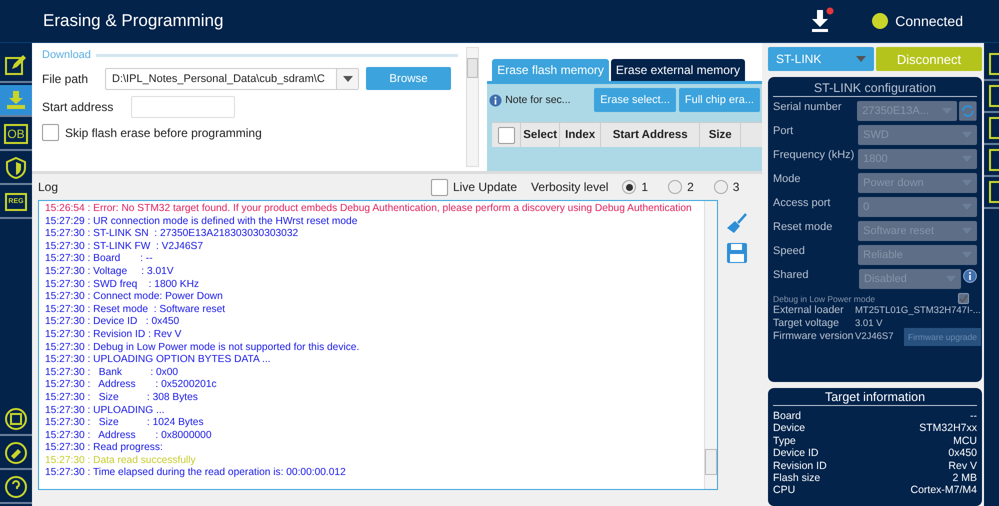  Describe the element at coordinates (973, 416) in the screenshot. I see `info-value: --` at that location.